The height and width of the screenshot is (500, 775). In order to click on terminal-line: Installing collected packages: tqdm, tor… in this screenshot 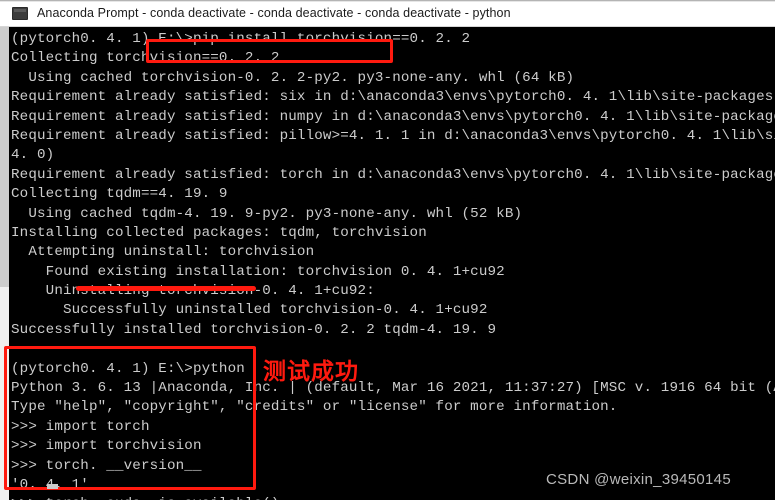, I will do `click(219, 232)`.